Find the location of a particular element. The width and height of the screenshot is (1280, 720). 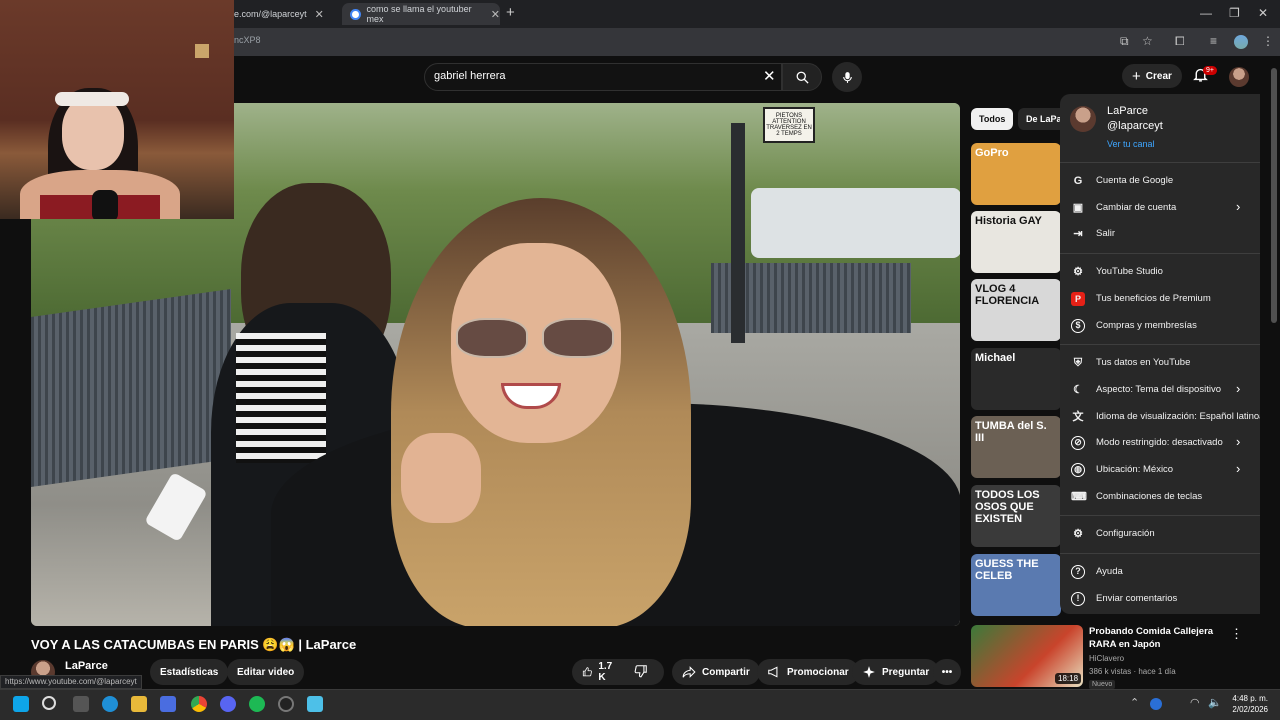

browser-menu-icon: ⋮ is located at coordinates (1268, 41).